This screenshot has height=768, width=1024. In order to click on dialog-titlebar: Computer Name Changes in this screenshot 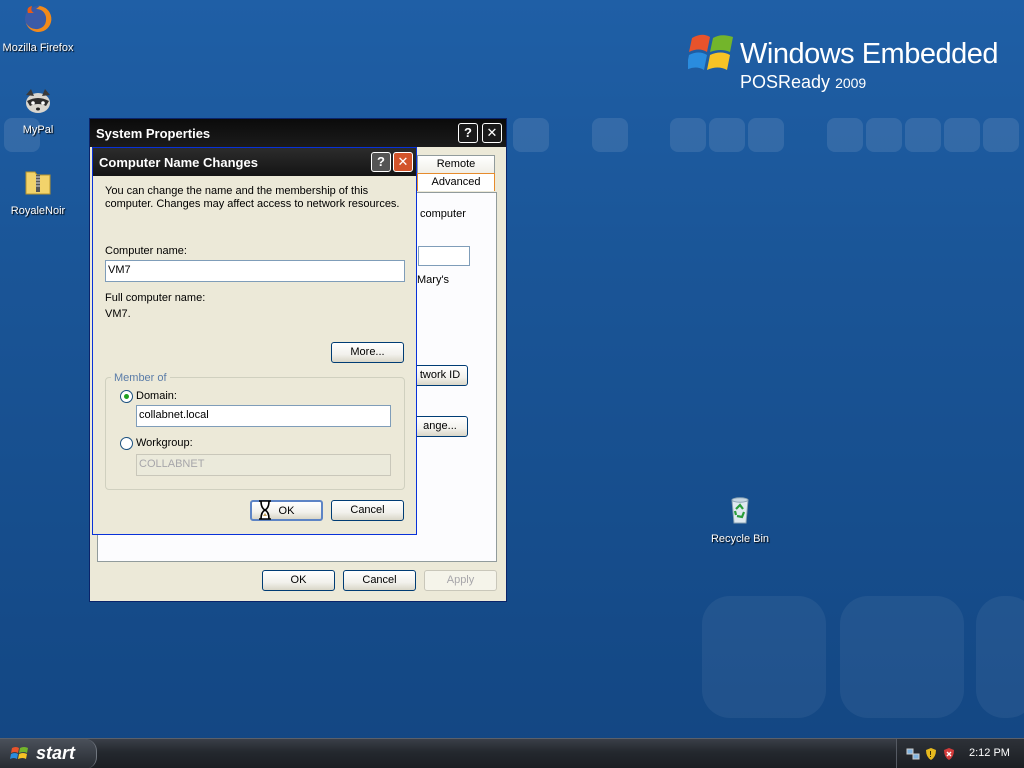, I will do `click(254, 162)`.